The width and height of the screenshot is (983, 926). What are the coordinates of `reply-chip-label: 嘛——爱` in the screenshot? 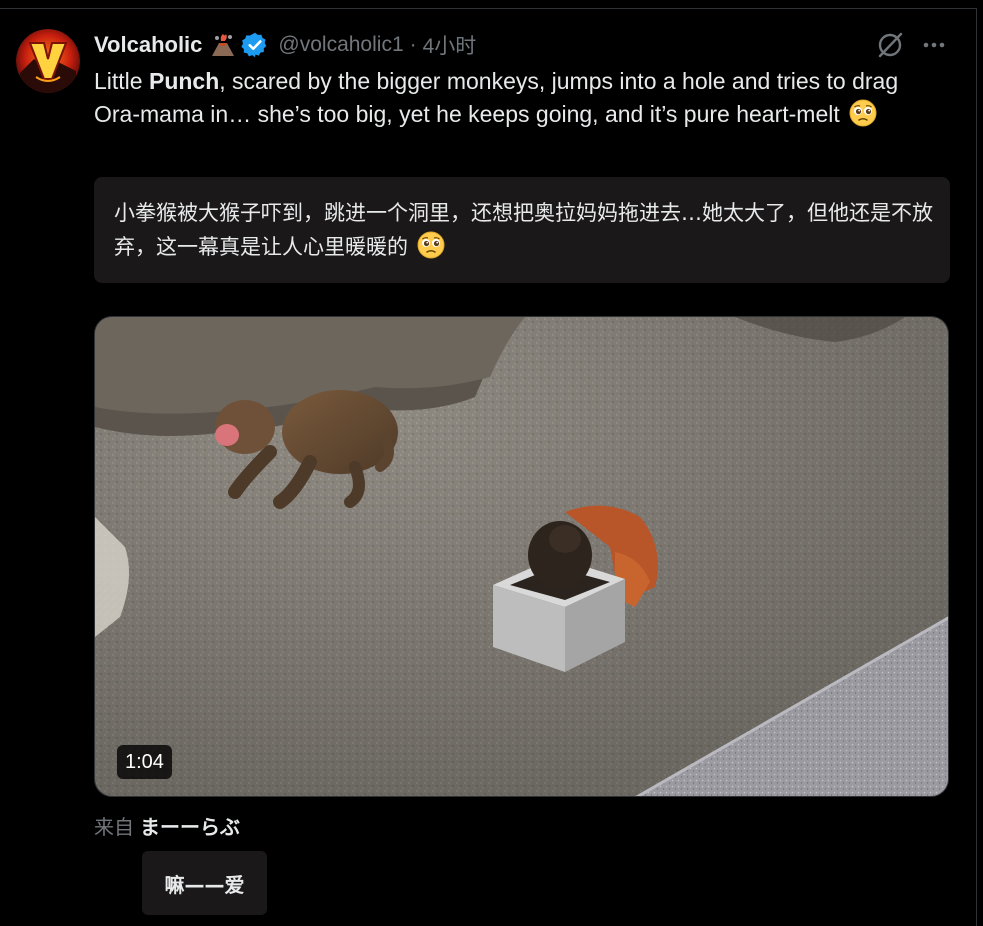 It's located at (204, 884).